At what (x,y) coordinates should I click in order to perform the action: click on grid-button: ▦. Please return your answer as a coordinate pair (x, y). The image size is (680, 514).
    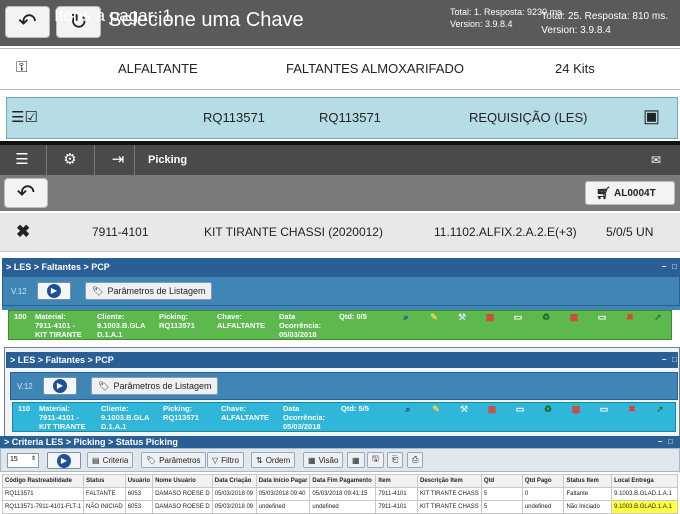
    Looking at the image, I should click on (356, 460).